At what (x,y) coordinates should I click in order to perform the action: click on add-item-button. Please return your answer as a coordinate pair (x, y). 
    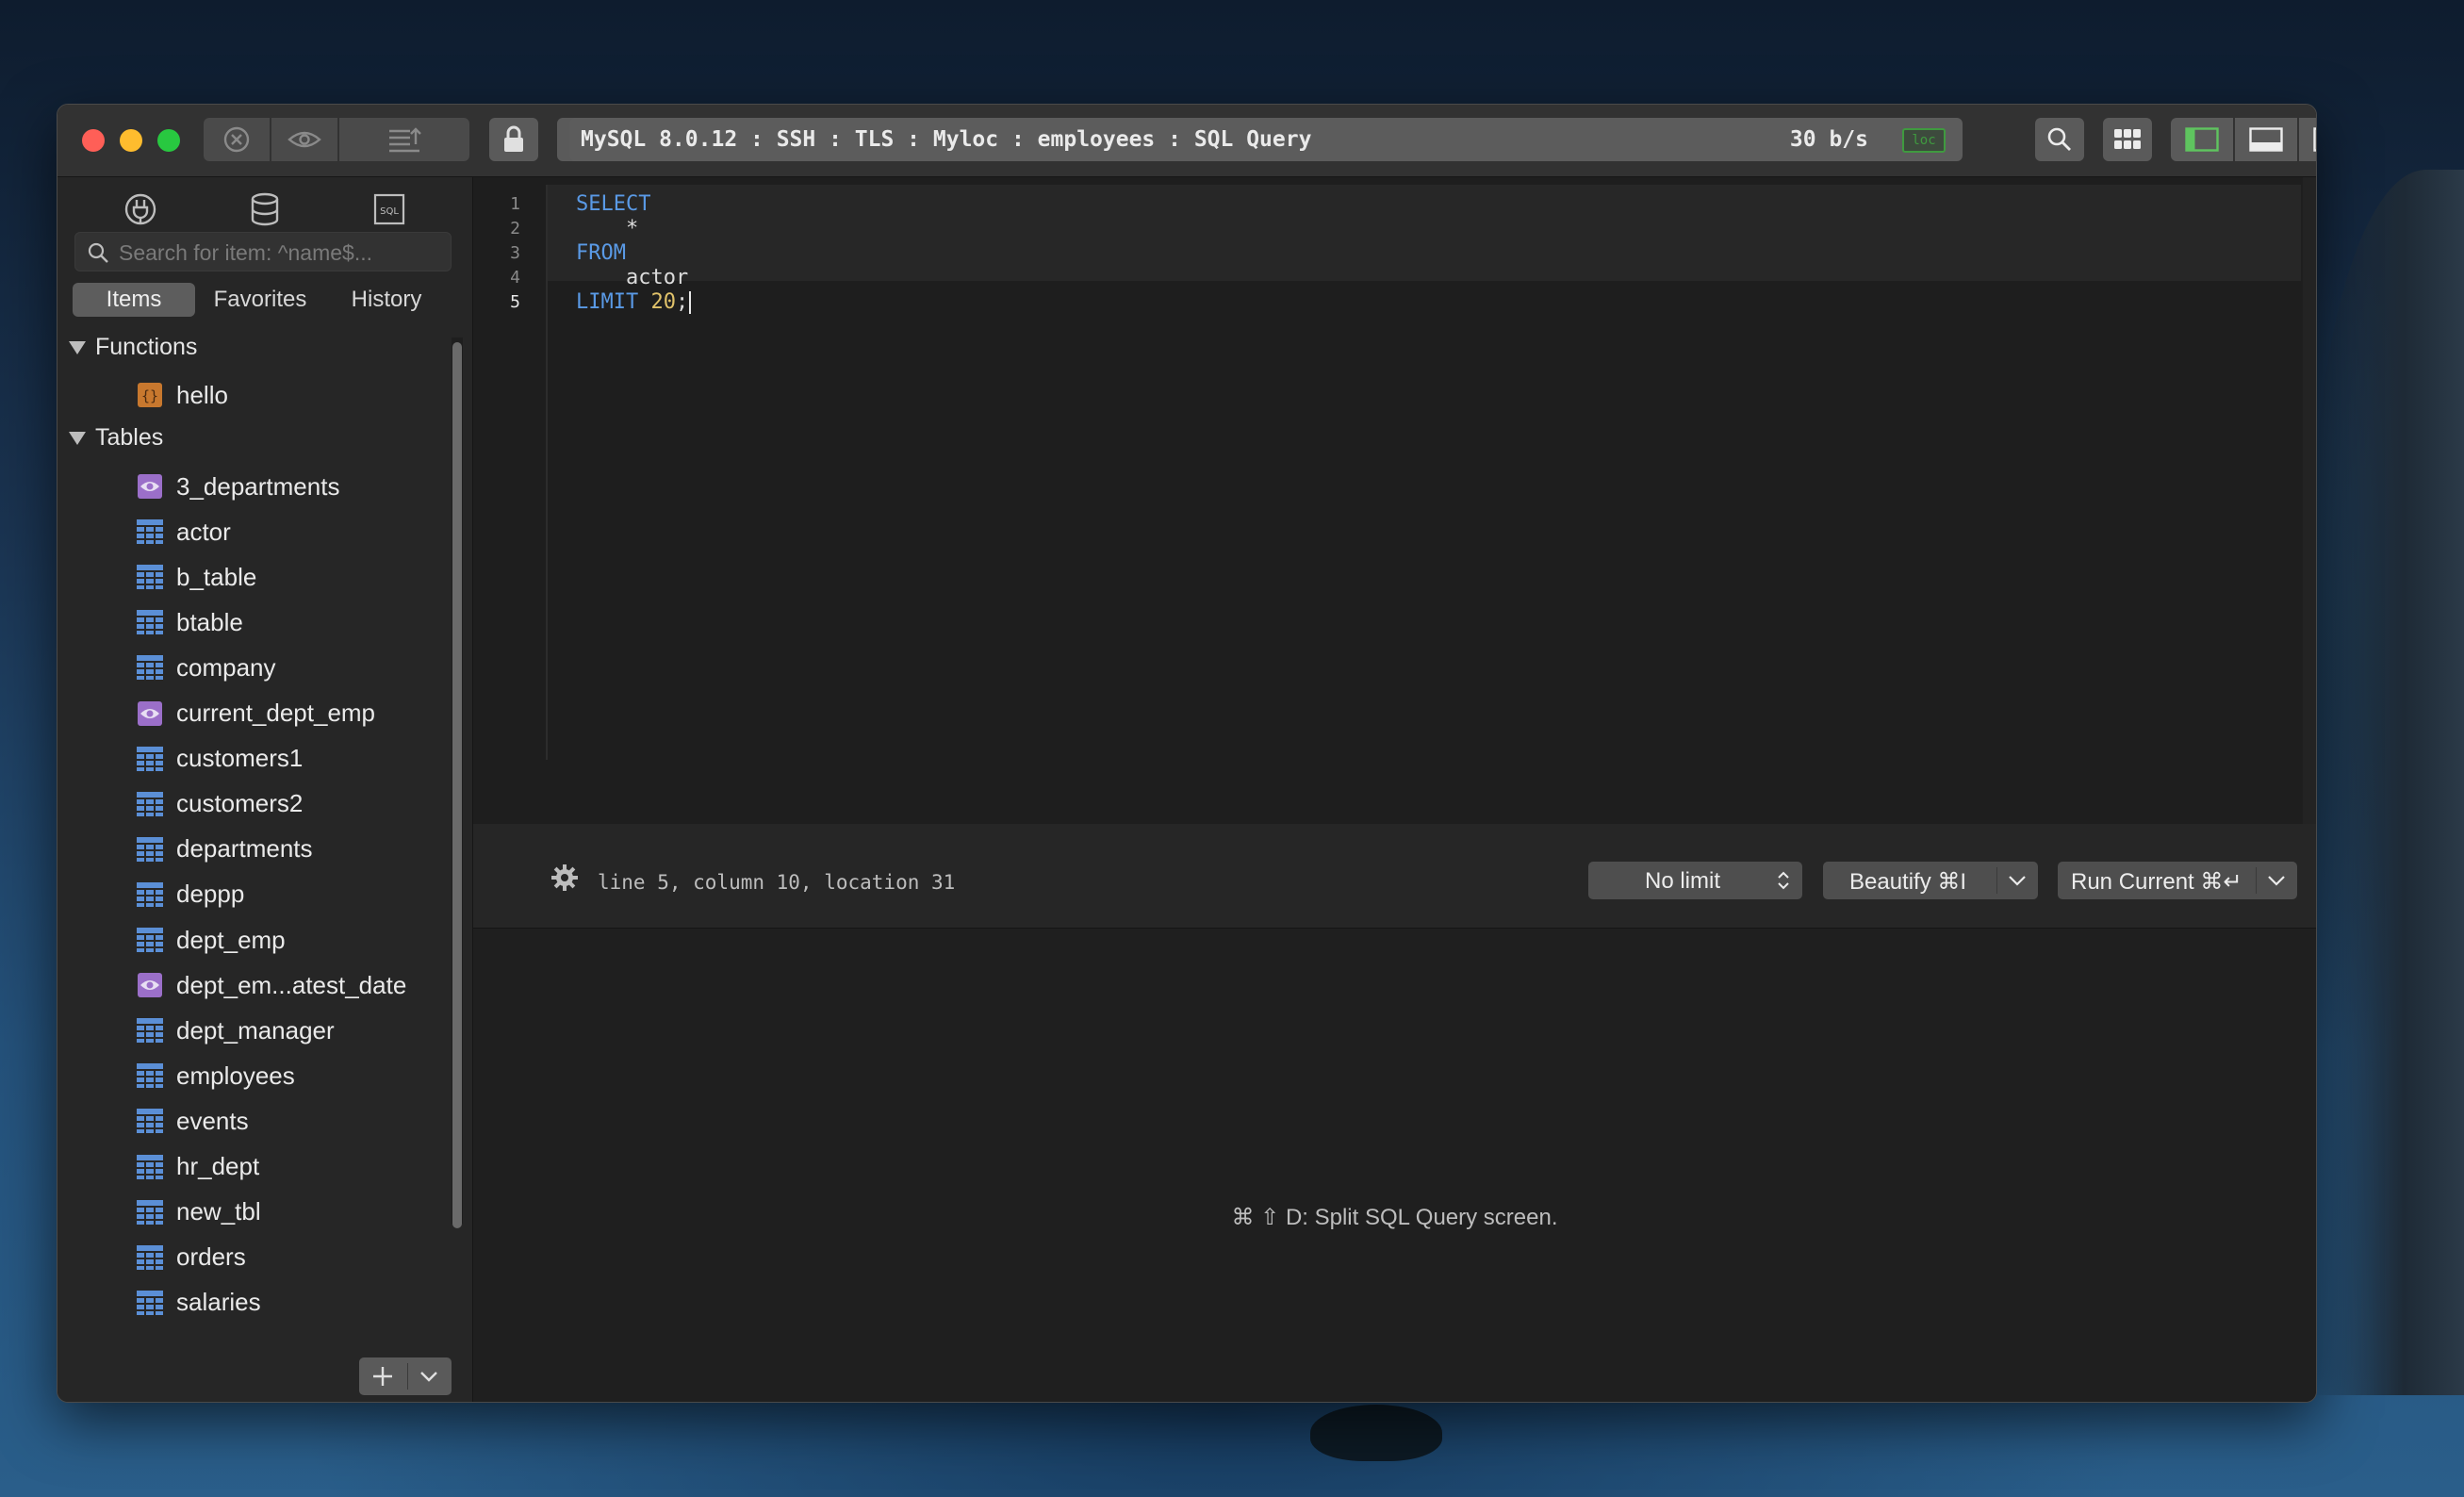
    Looking at the image, I should click on (405, 1376).